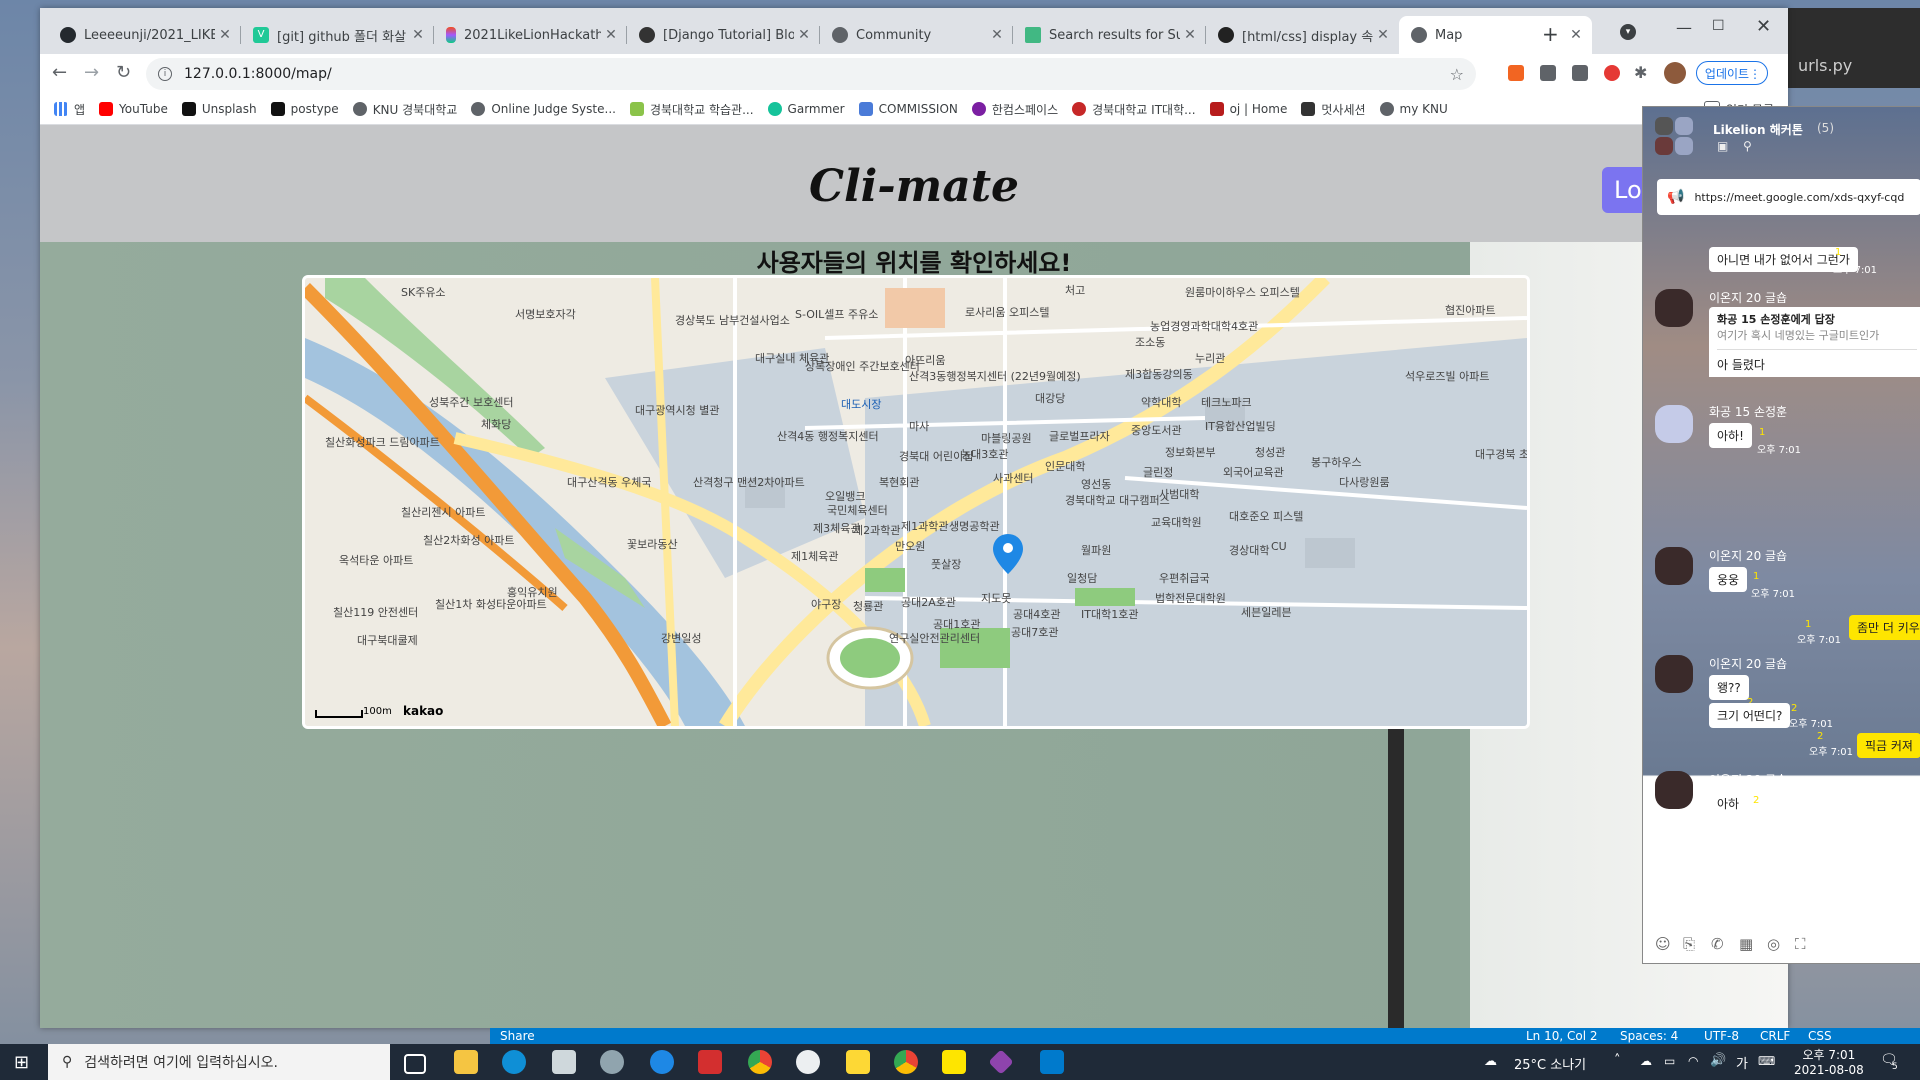  What do you see at coordinates (1722, 146) in the screenshot?
I see `drawer-icon: ▣` at bounding box center [1722, 146].